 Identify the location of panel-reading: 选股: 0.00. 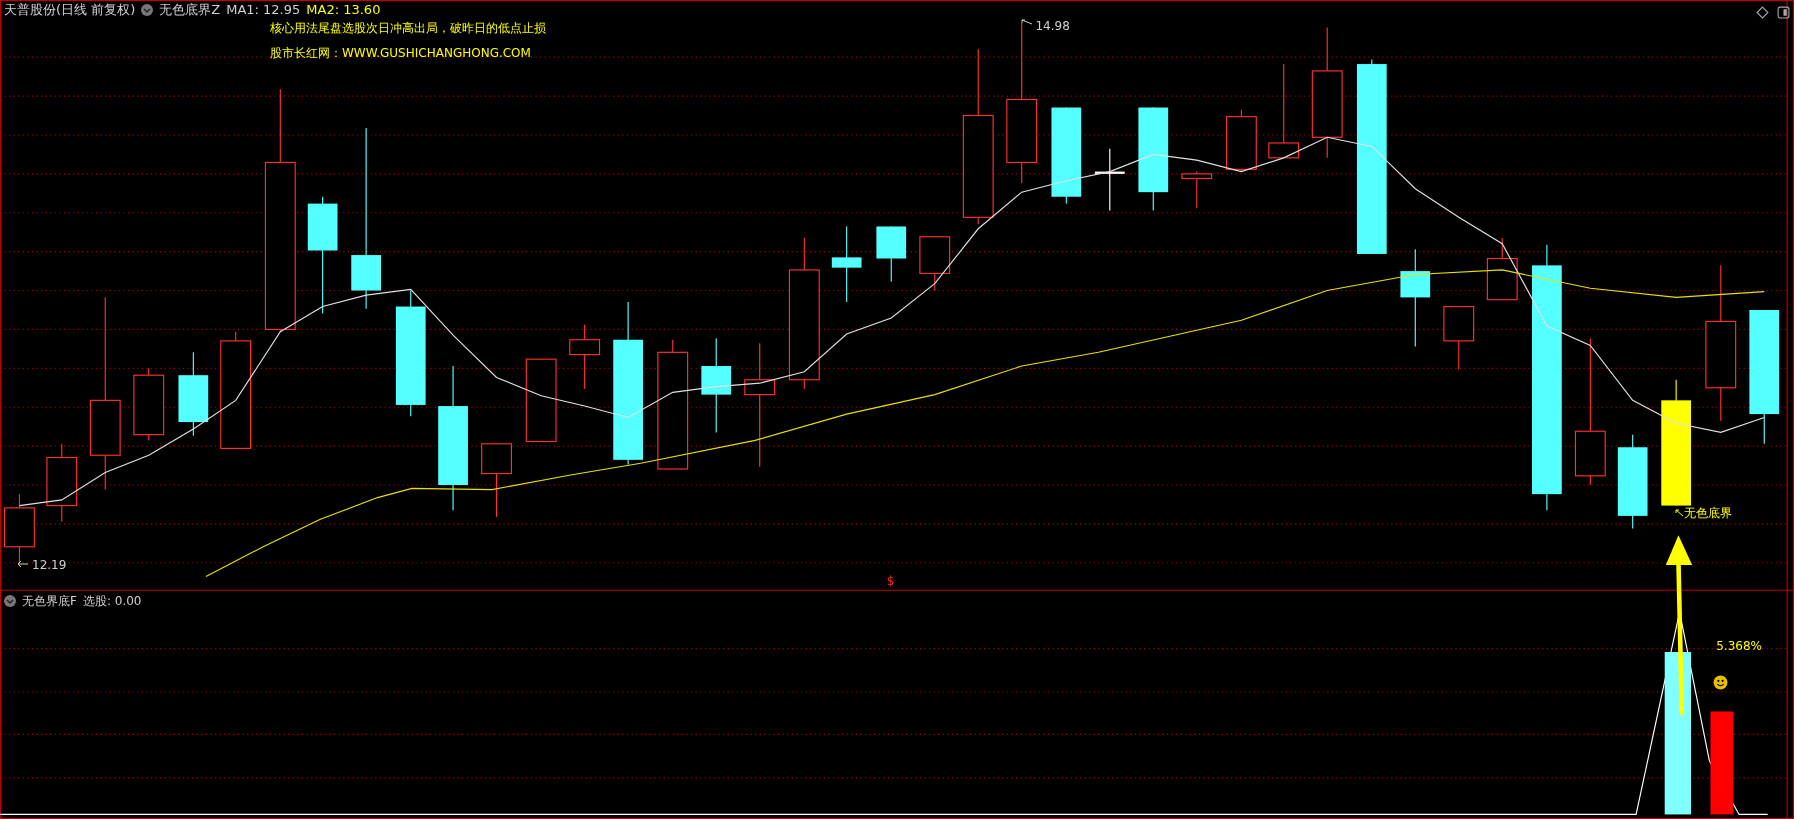
(112, 600).